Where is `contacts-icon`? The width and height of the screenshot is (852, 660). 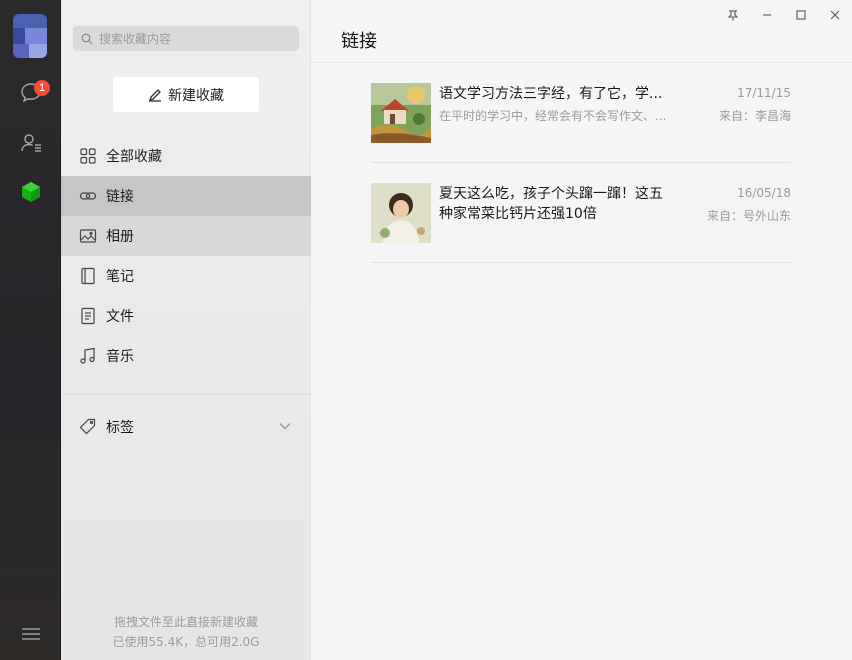 contacts-icon is located at coordinates (31, 143).